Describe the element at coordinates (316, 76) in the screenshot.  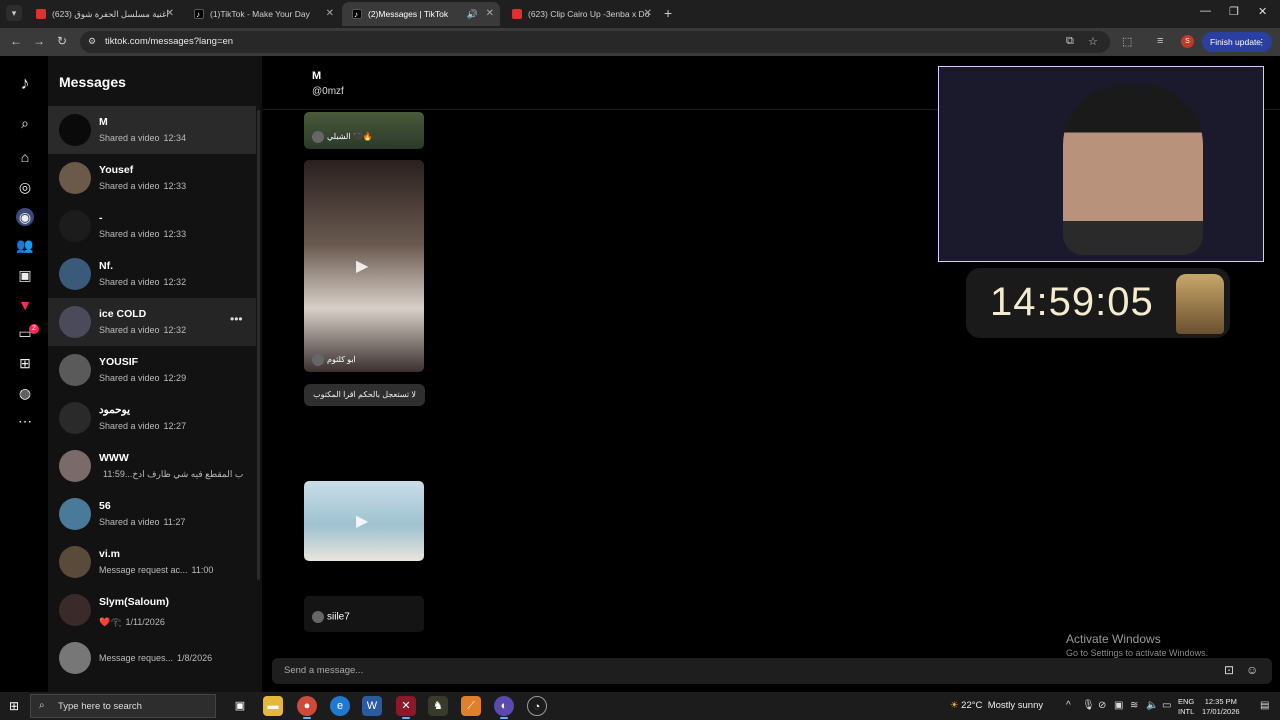
I see `chat-name: M` at that location.